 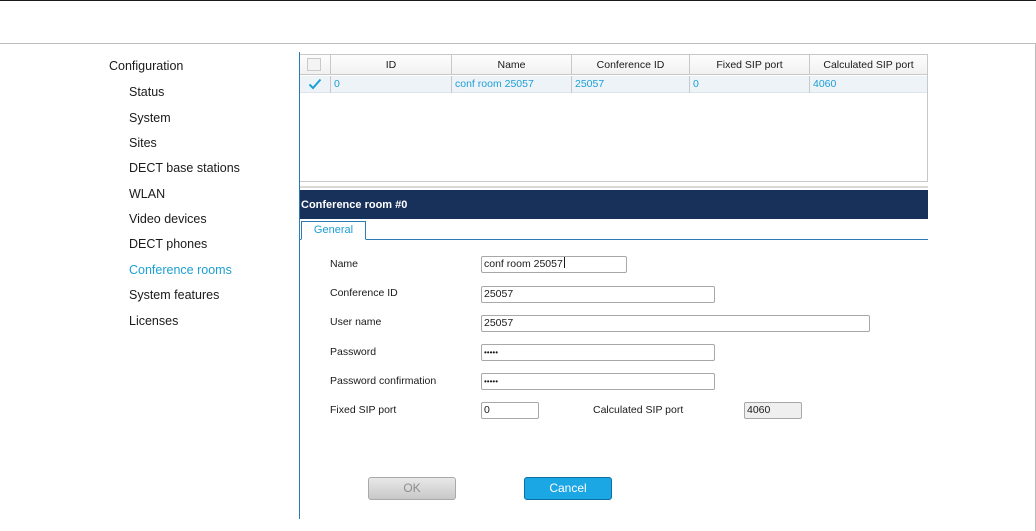 What do you see at coordinates (638, 410) in the screenshot?
I see `calculated-sip-port-label: Calculated SIP port` at bounding box center [638, 410].